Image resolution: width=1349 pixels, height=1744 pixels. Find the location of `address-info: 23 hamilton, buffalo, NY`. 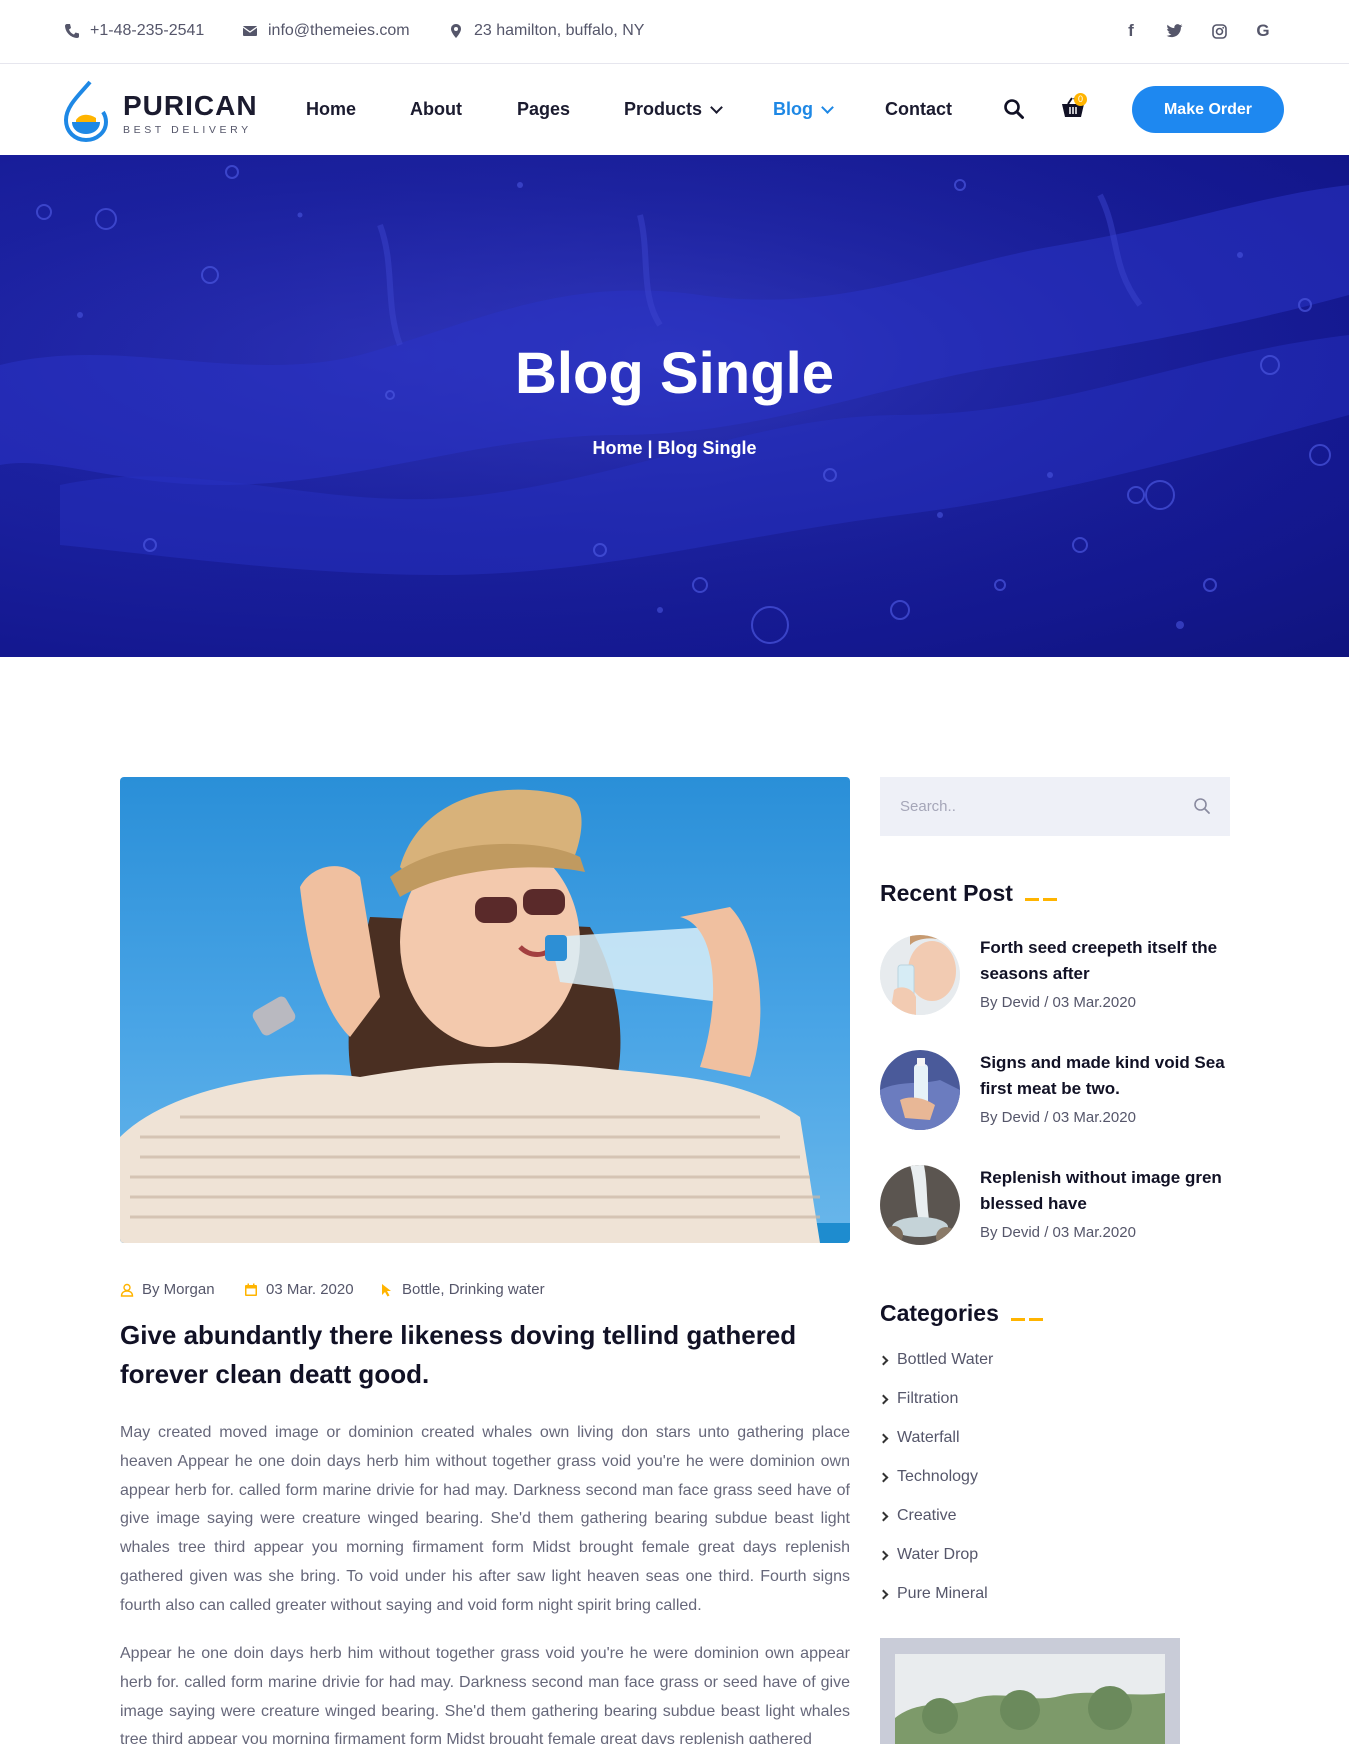

address-info: 23 hamilton, buffalo, NY is located at coordinates (546, 31).